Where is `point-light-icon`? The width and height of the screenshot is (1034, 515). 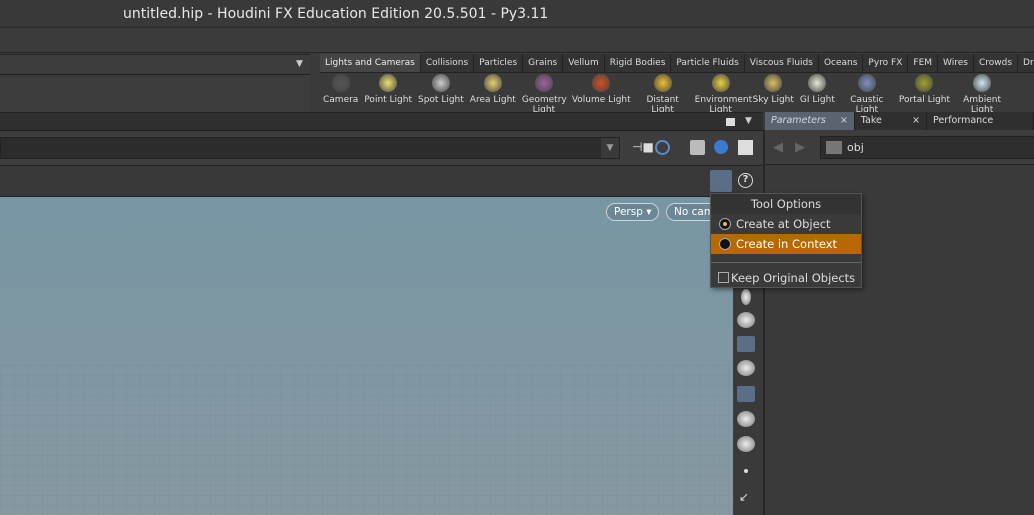
point-light-icon is located at coordinates (388, 83).